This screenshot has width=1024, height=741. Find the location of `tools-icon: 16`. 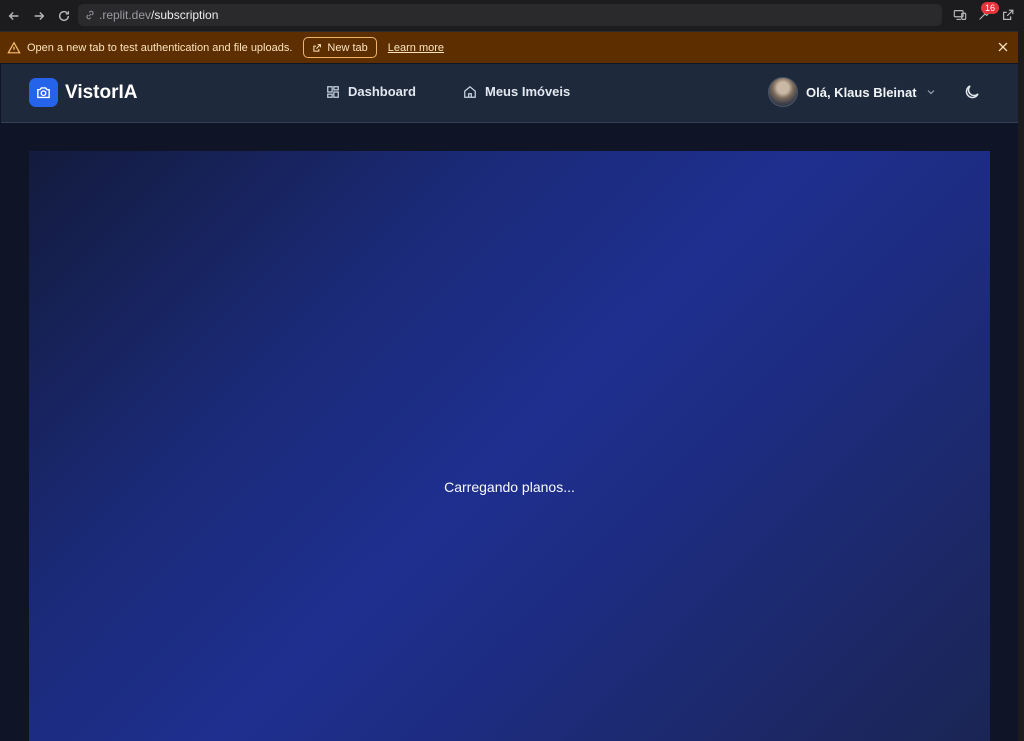

tools-icon: 16 is located at coordinates (986, 13).